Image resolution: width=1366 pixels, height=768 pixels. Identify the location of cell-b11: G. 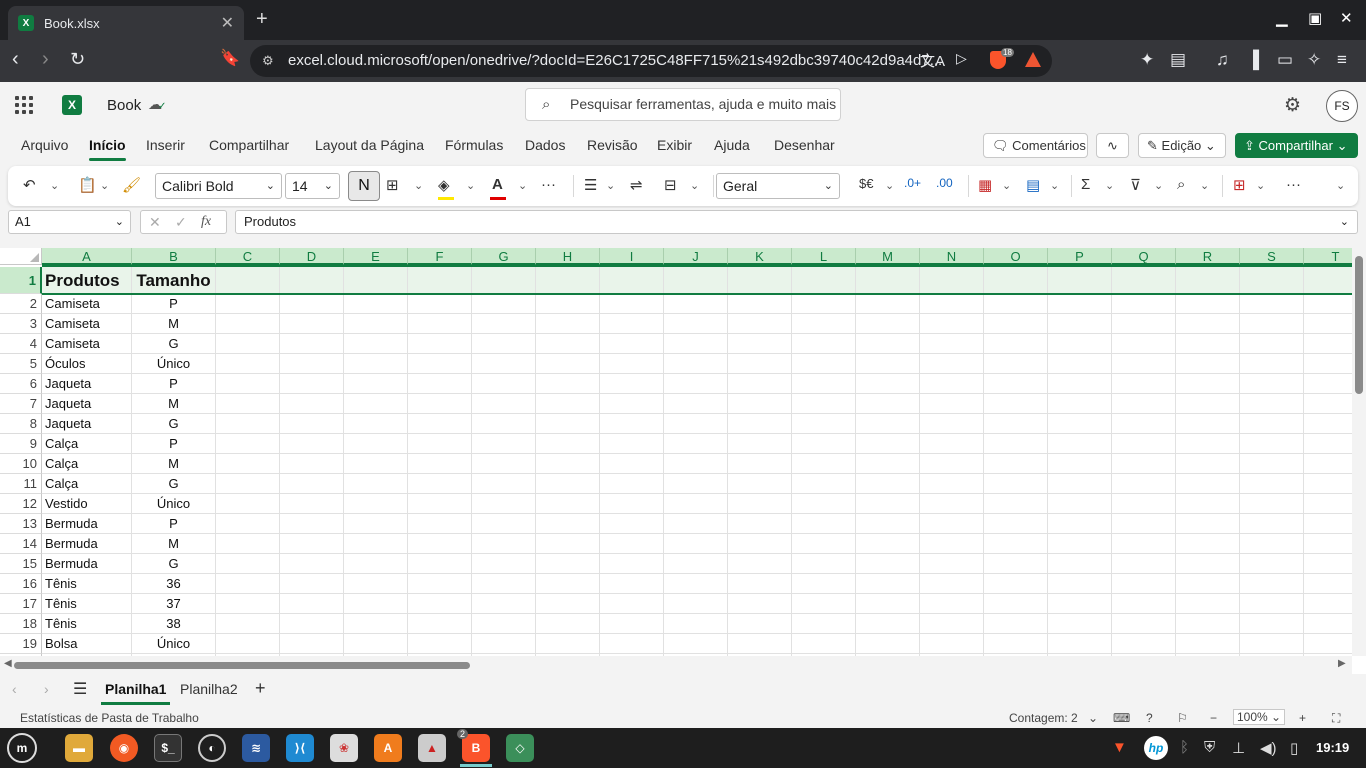
(174, 484).